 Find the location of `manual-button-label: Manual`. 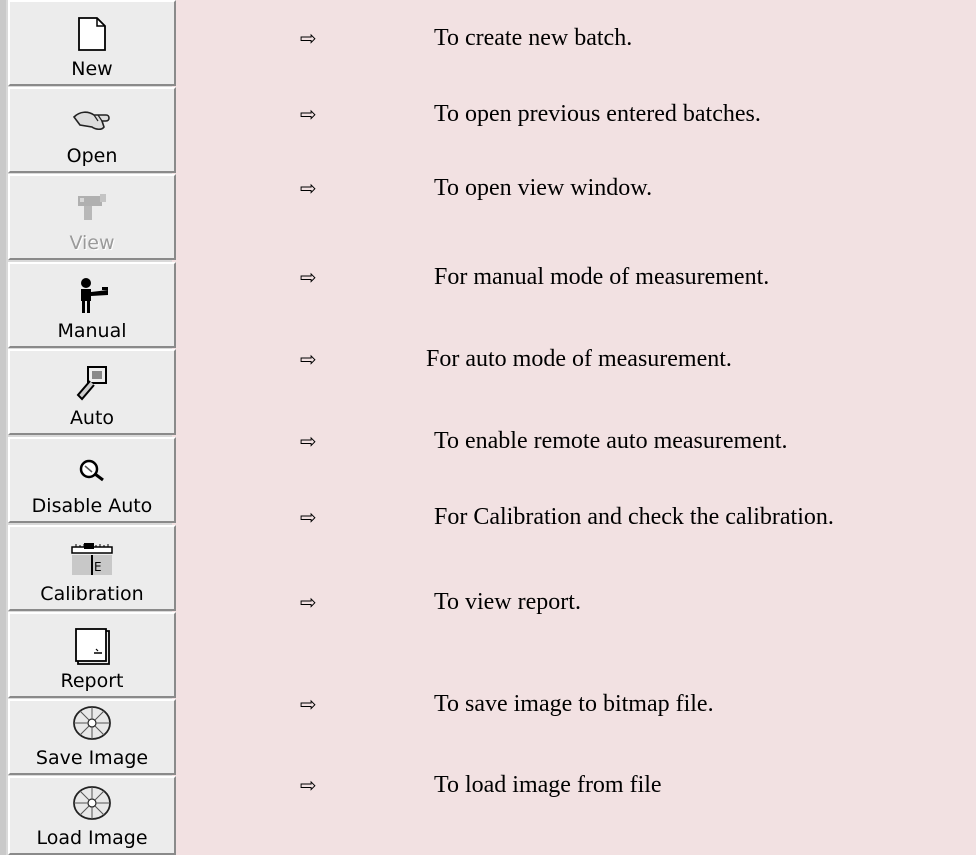

manual-button-label: Manual is located at coordinates (92, 331).